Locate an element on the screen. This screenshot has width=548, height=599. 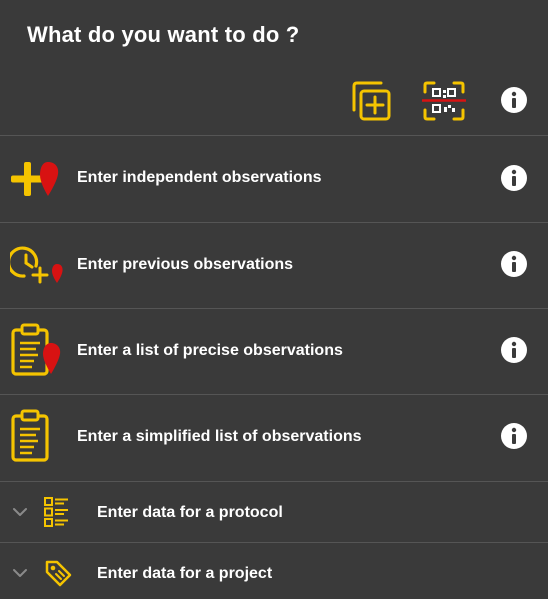
action-simplified-list: Enter a simplified list of observations is located at coordinates (274, 438).